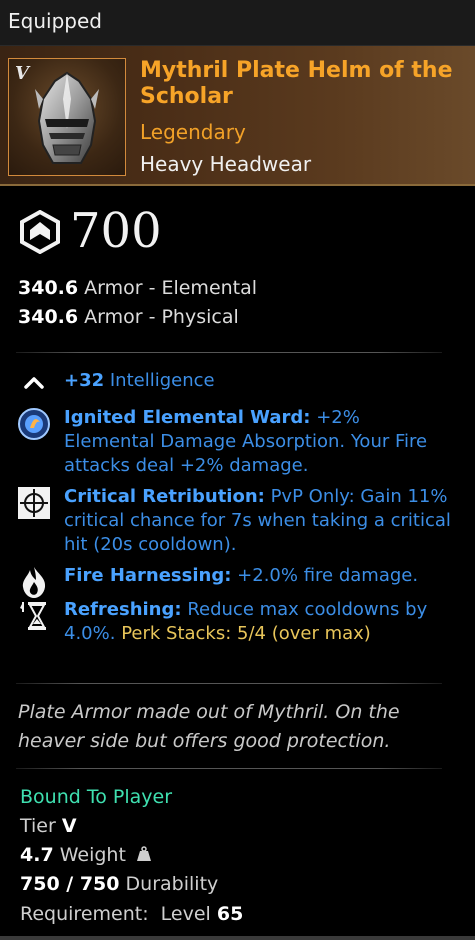  I want to click on crosshair-icon, so click(34, 503).